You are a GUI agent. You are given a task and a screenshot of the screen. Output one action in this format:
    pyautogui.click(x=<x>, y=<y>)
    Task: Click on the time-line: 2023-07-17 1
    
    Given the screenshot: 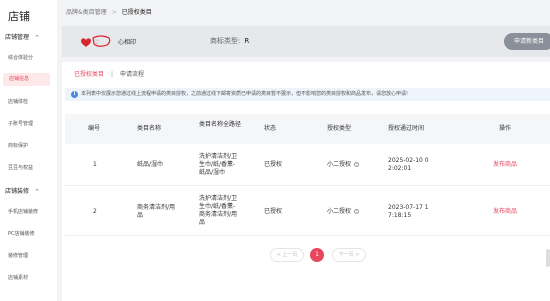 What is the action you would take?
    pyautogui.click(x=408, y=207)
    